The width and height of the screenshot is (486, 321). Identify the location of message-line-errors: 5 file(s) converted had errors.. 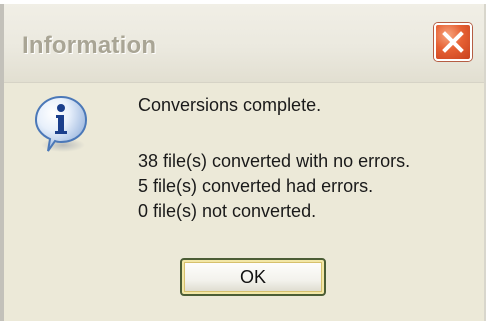
(256, 186).